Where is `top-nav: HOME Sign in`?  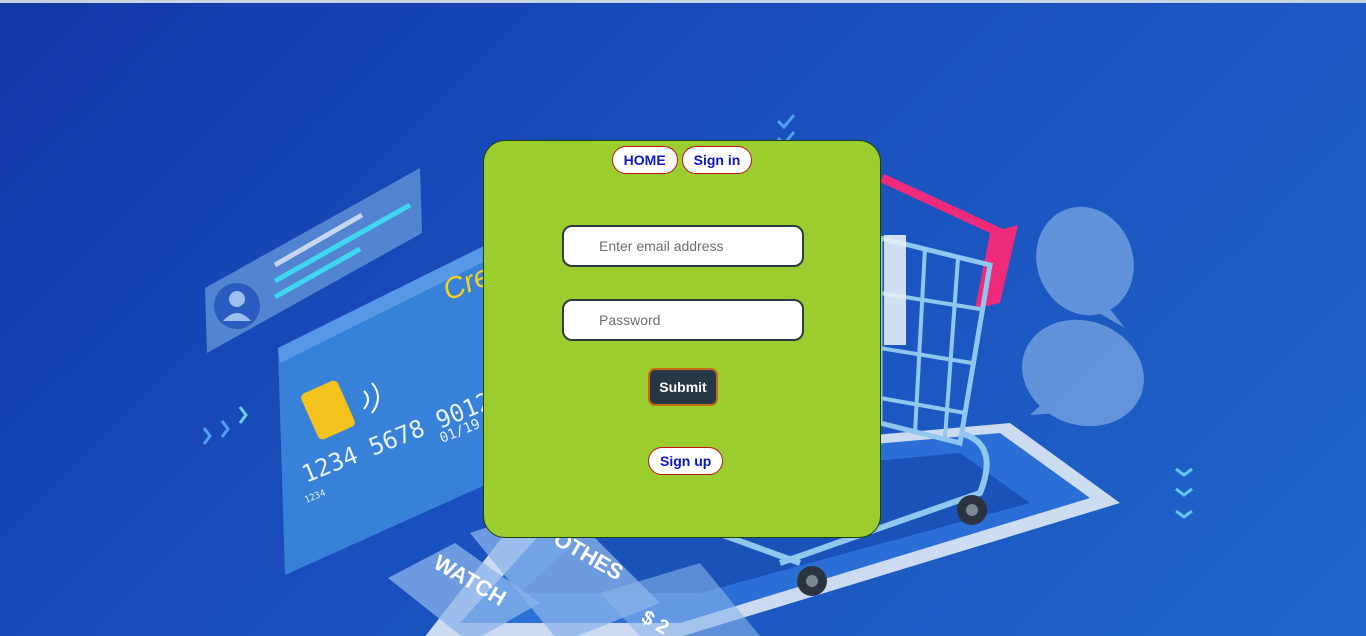
top-nav: HOME Sign in is located at coordinates (682, 160).